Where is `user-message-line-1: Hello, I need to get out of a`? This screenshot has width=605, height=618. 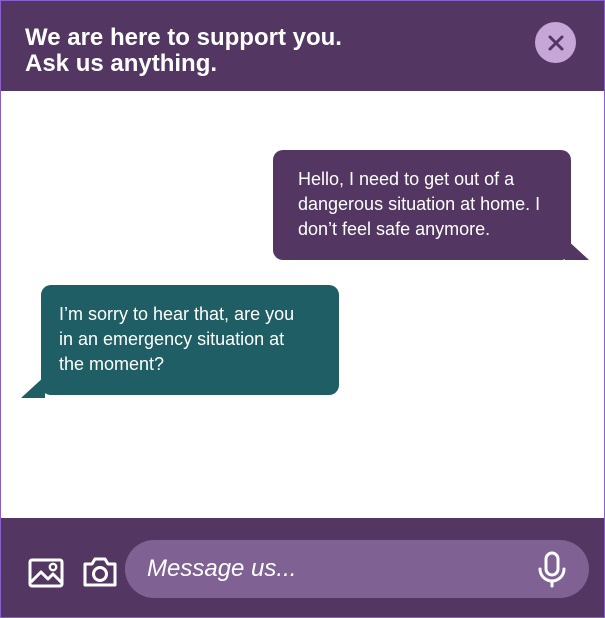 user-message-line-1: Hello, I need to get out of a is located at coordinates (406, 179).